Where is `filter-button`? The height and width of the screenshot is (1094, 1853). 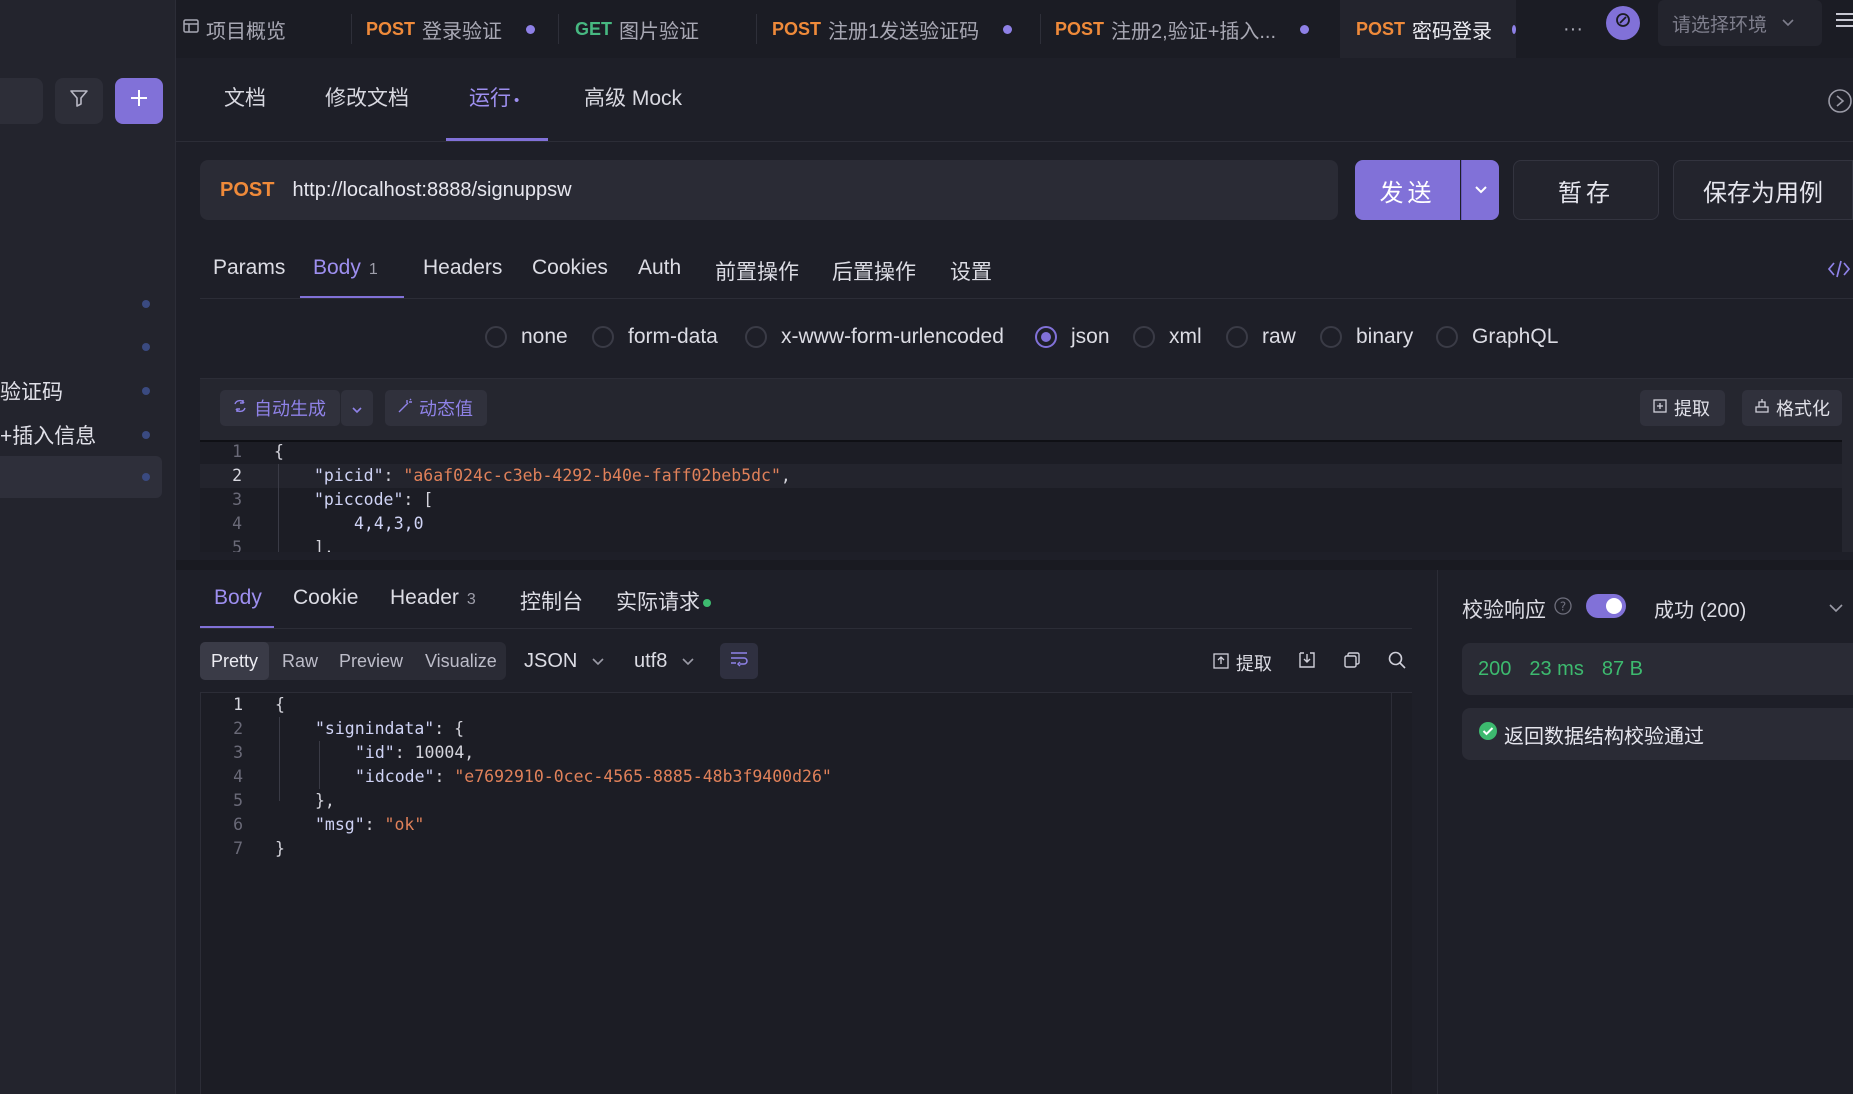 filter-button is located at coordinates (79, 101).